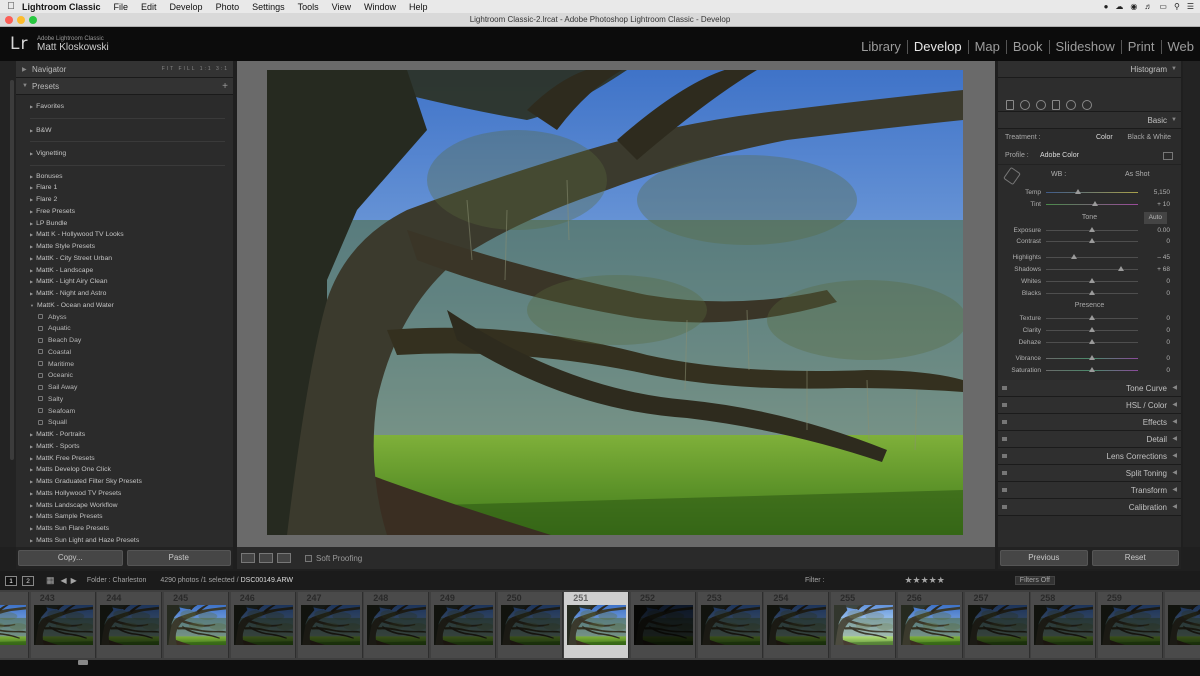  What do you see at coordinates (1133, 6) in the screenshot?
I see `wifi-icon: ◉` at bounding box center [1133, 6].